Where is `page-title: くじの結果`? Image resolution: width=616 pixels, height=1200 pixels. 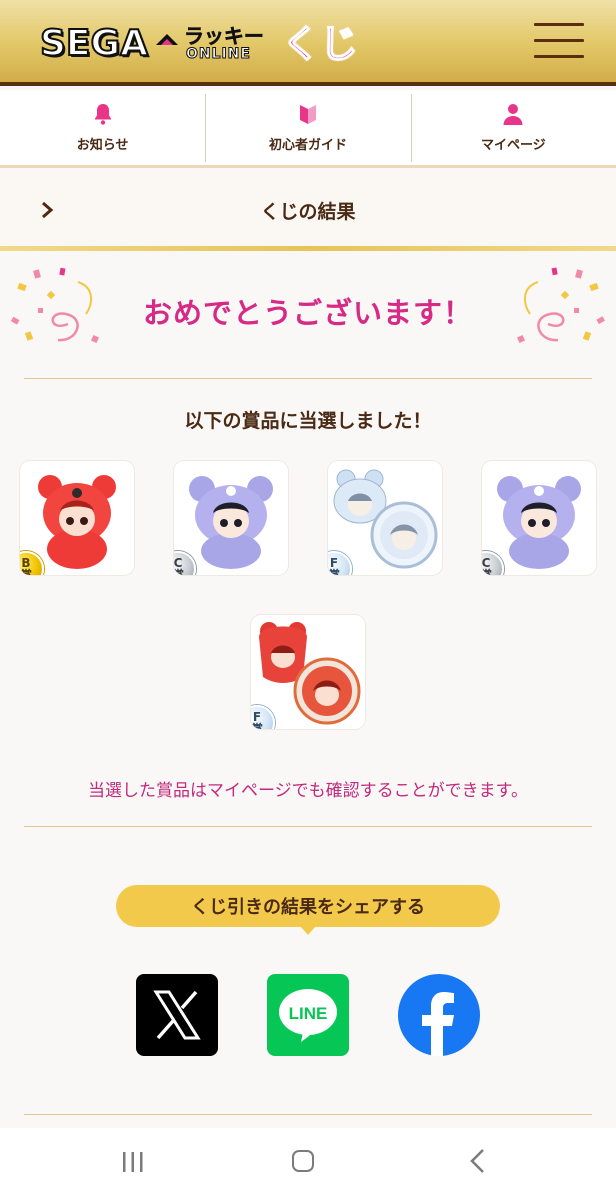 page-title: くじの結果 is located at coordinates (308, 212).